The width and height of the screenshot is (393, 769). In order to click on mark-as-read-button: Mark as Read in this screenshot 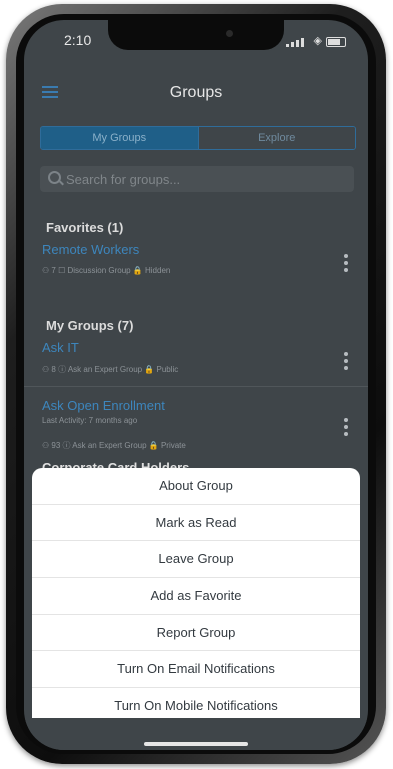, I will do `click(196, 523)`.